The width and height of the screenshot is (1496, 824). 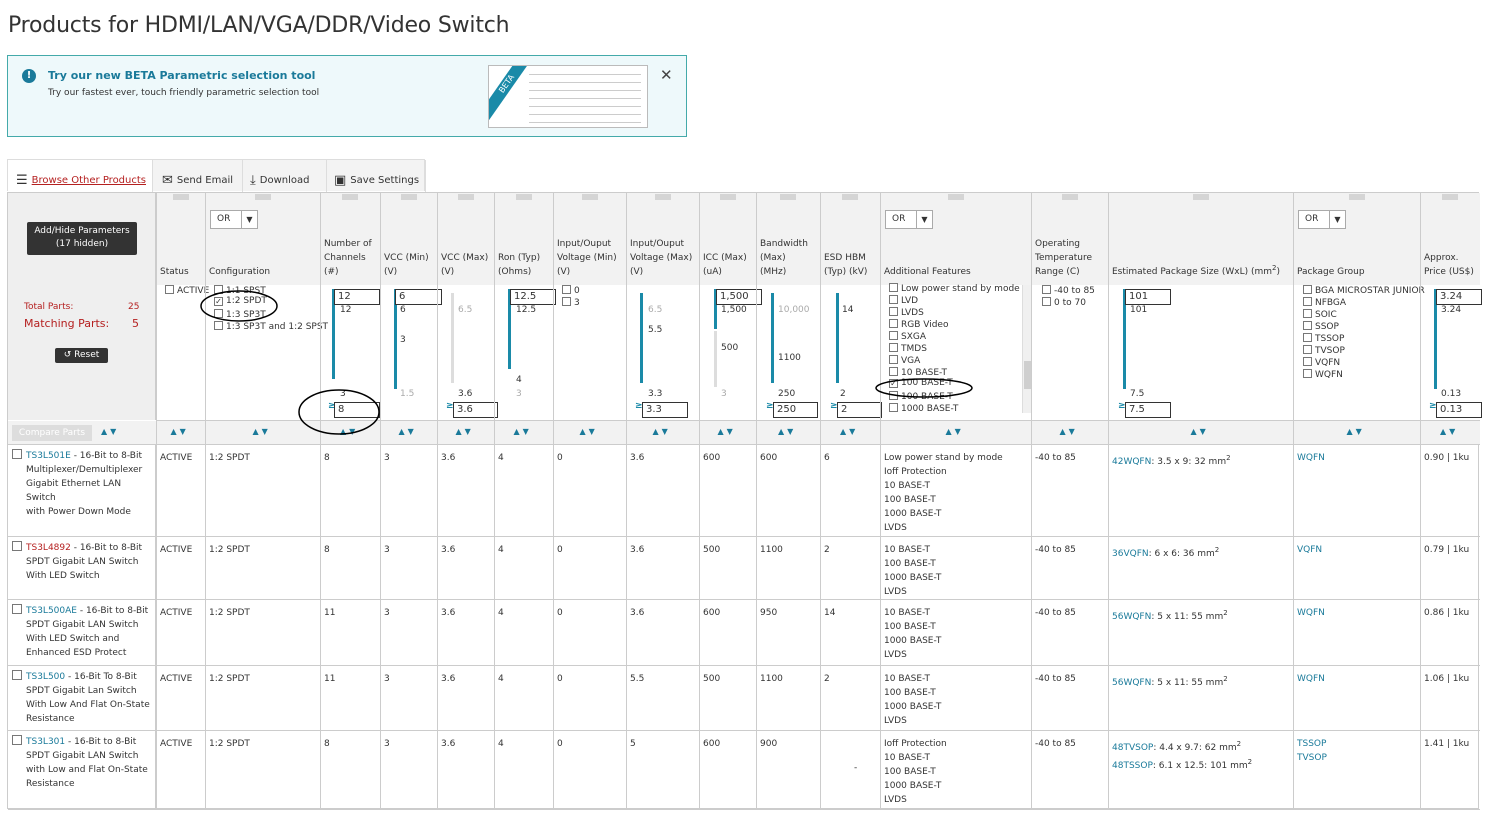 I want to click on pkgsize-min-input: 7.5, so click(x=1148, y=410).